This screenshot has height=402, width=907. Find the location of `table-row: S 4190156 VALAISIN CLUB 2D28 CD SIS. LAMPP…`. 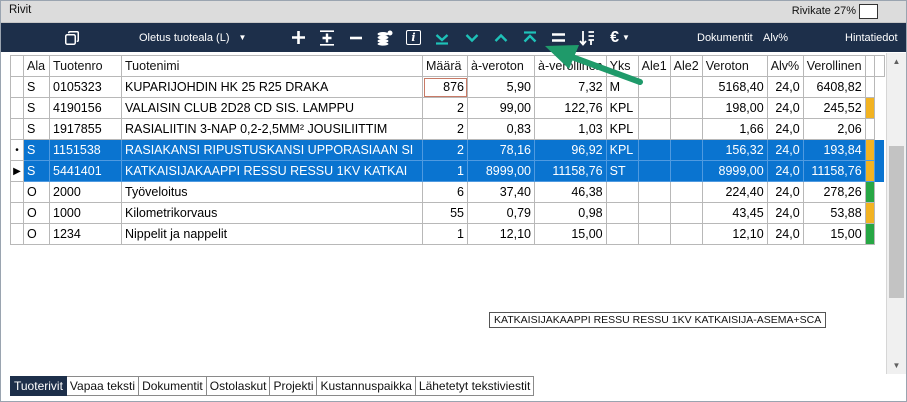

table-row: S 4190156 VALAISIN CLUB 2D28 CD SIS. LAMPP… is located at coordinates (447, 108).